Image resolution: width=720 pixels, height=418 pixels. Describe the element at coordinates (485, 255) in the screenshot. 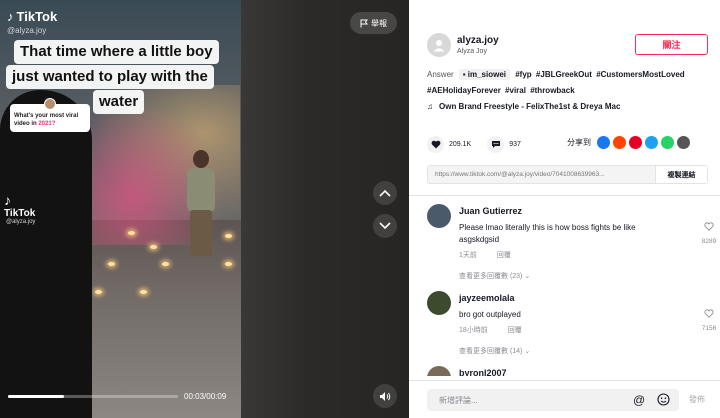

I see `comment-meta: 1天前 回覆` at that location.